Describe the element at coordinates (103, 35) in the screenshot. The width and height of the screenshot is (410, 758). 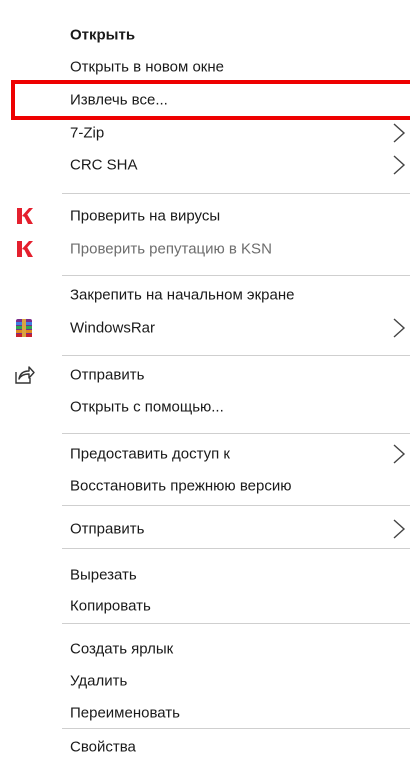
I see `menu-item-label: Открыть` at that location.